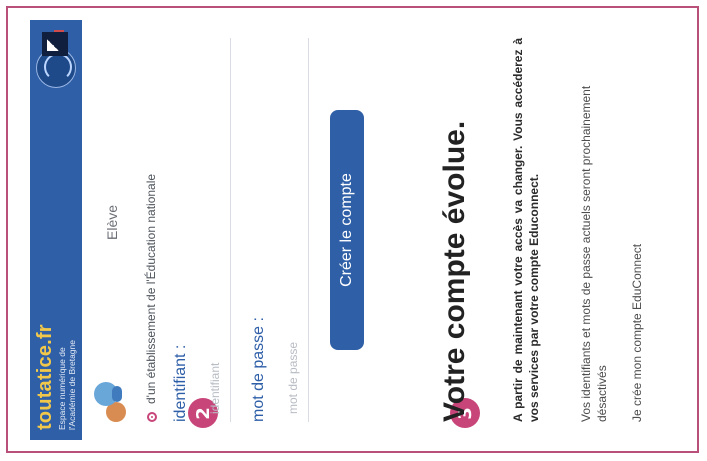 The image size is (707, 461). I want to click on password-placeholder: mot de passe, so click(293, 377).